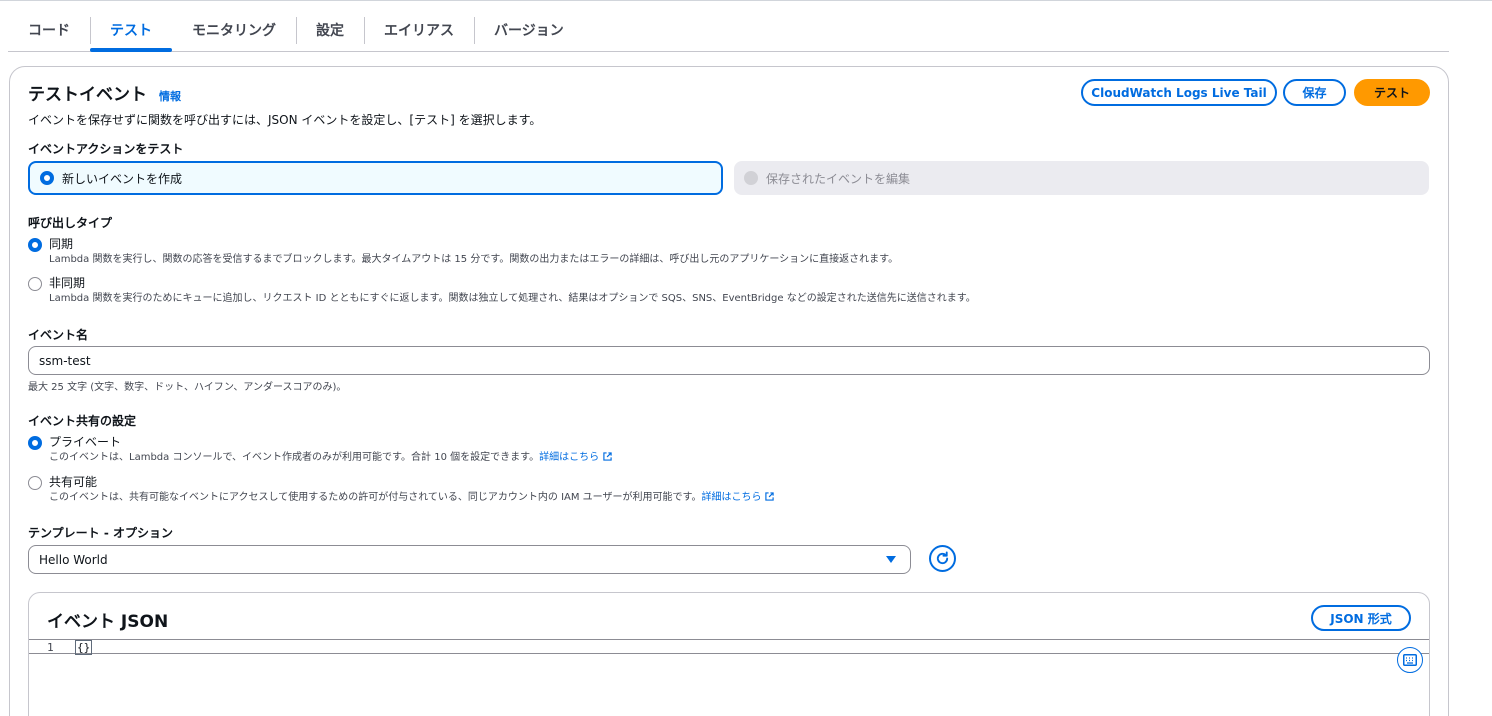 Image resolution: width=1492 pixels, height=716 pixels. Describe the element at coordinates (731, 497) in the screenshot. I see `shareable-learn-more-link: 詳細はこちら` at that location.